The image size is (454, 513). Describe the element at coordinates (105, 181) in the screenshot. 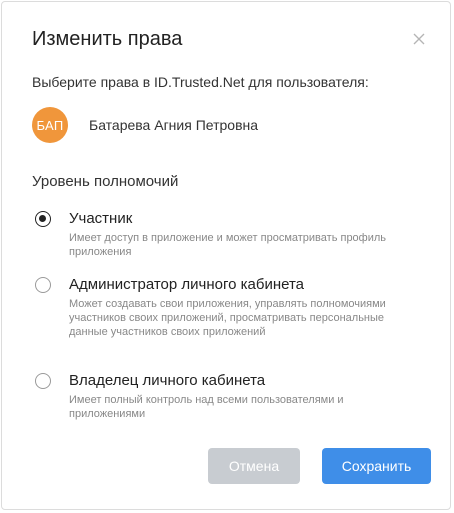

I see `permission-level-heading: Уровень полномочий` at that location.